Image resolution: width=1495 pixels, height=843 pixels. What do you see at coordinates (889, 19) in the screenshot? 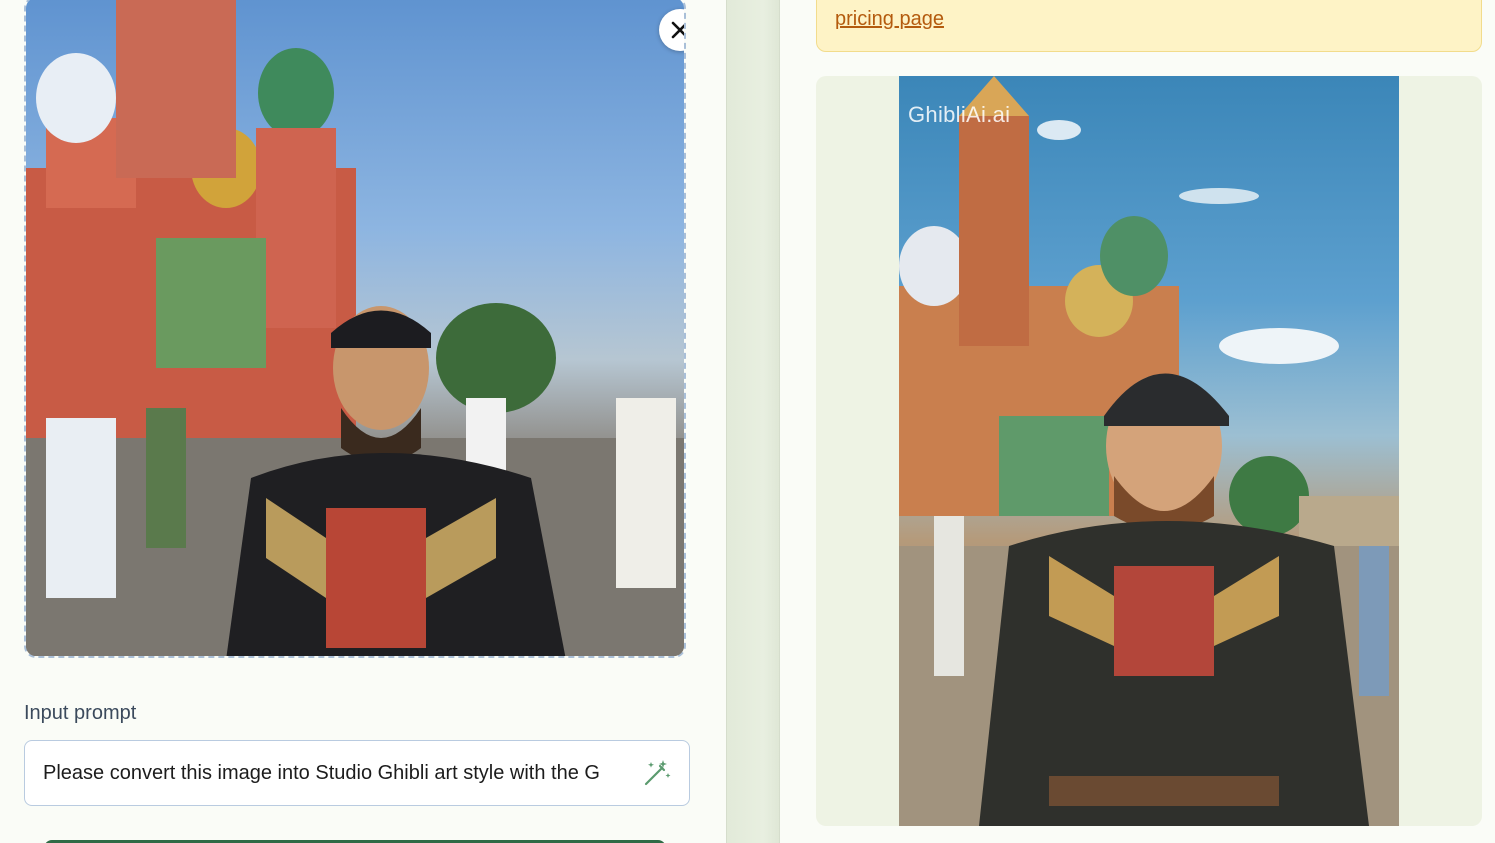
I see `pricing-page-link: pricing page` at bounding box center [889, 19].